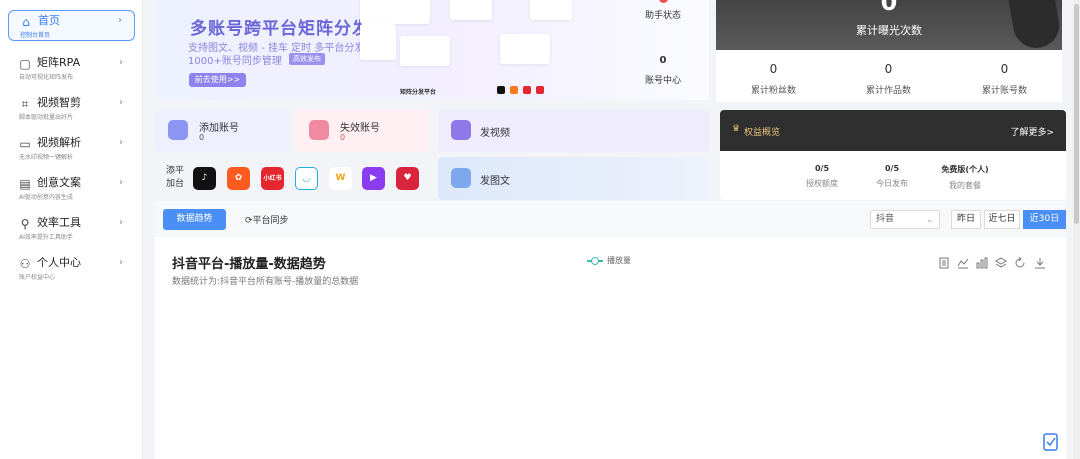 The image size is (1080, 459). I want to click on sidebar-item-sub: 无水印视频一键解析, so click(46, 157).